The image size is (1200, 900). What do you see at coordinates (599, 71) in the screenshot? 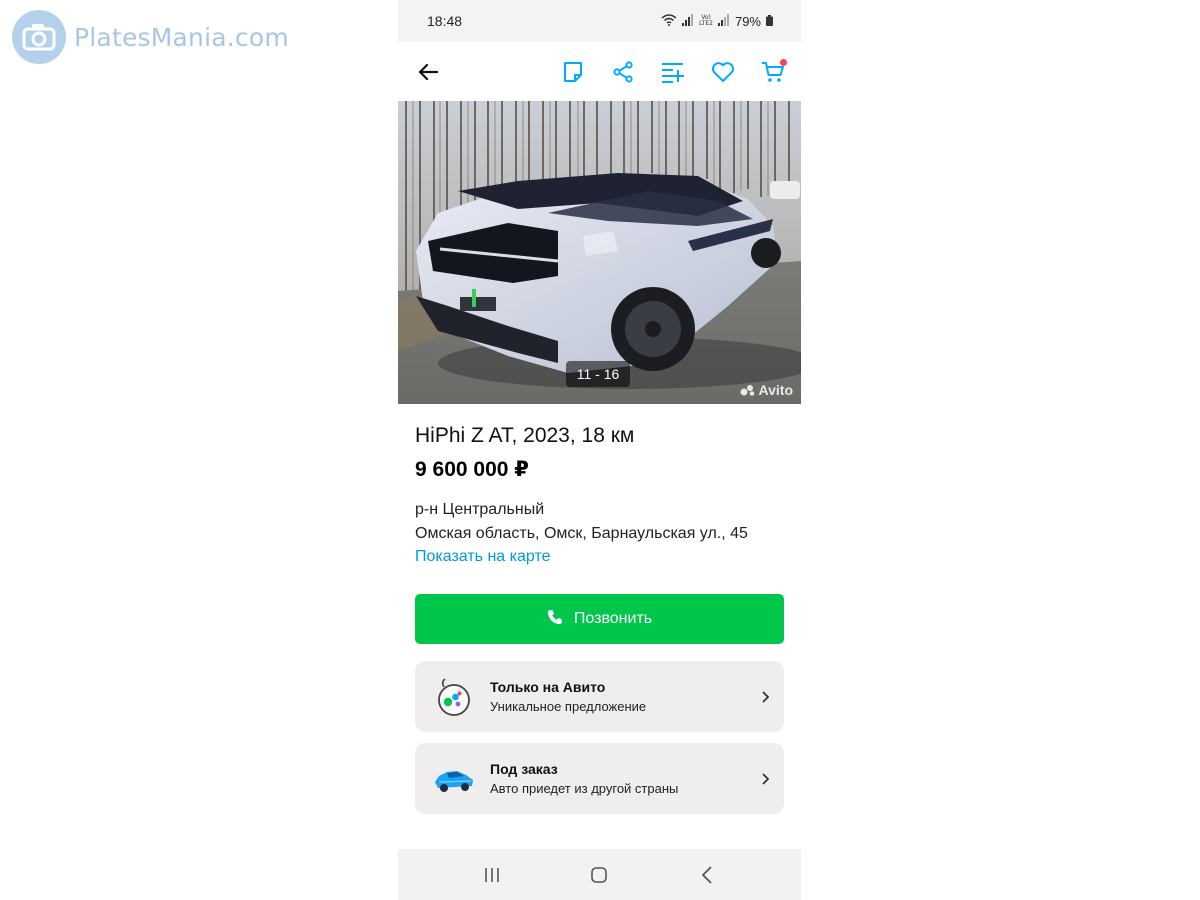
I see `top-toolbar` at bounding box center [599, 71].